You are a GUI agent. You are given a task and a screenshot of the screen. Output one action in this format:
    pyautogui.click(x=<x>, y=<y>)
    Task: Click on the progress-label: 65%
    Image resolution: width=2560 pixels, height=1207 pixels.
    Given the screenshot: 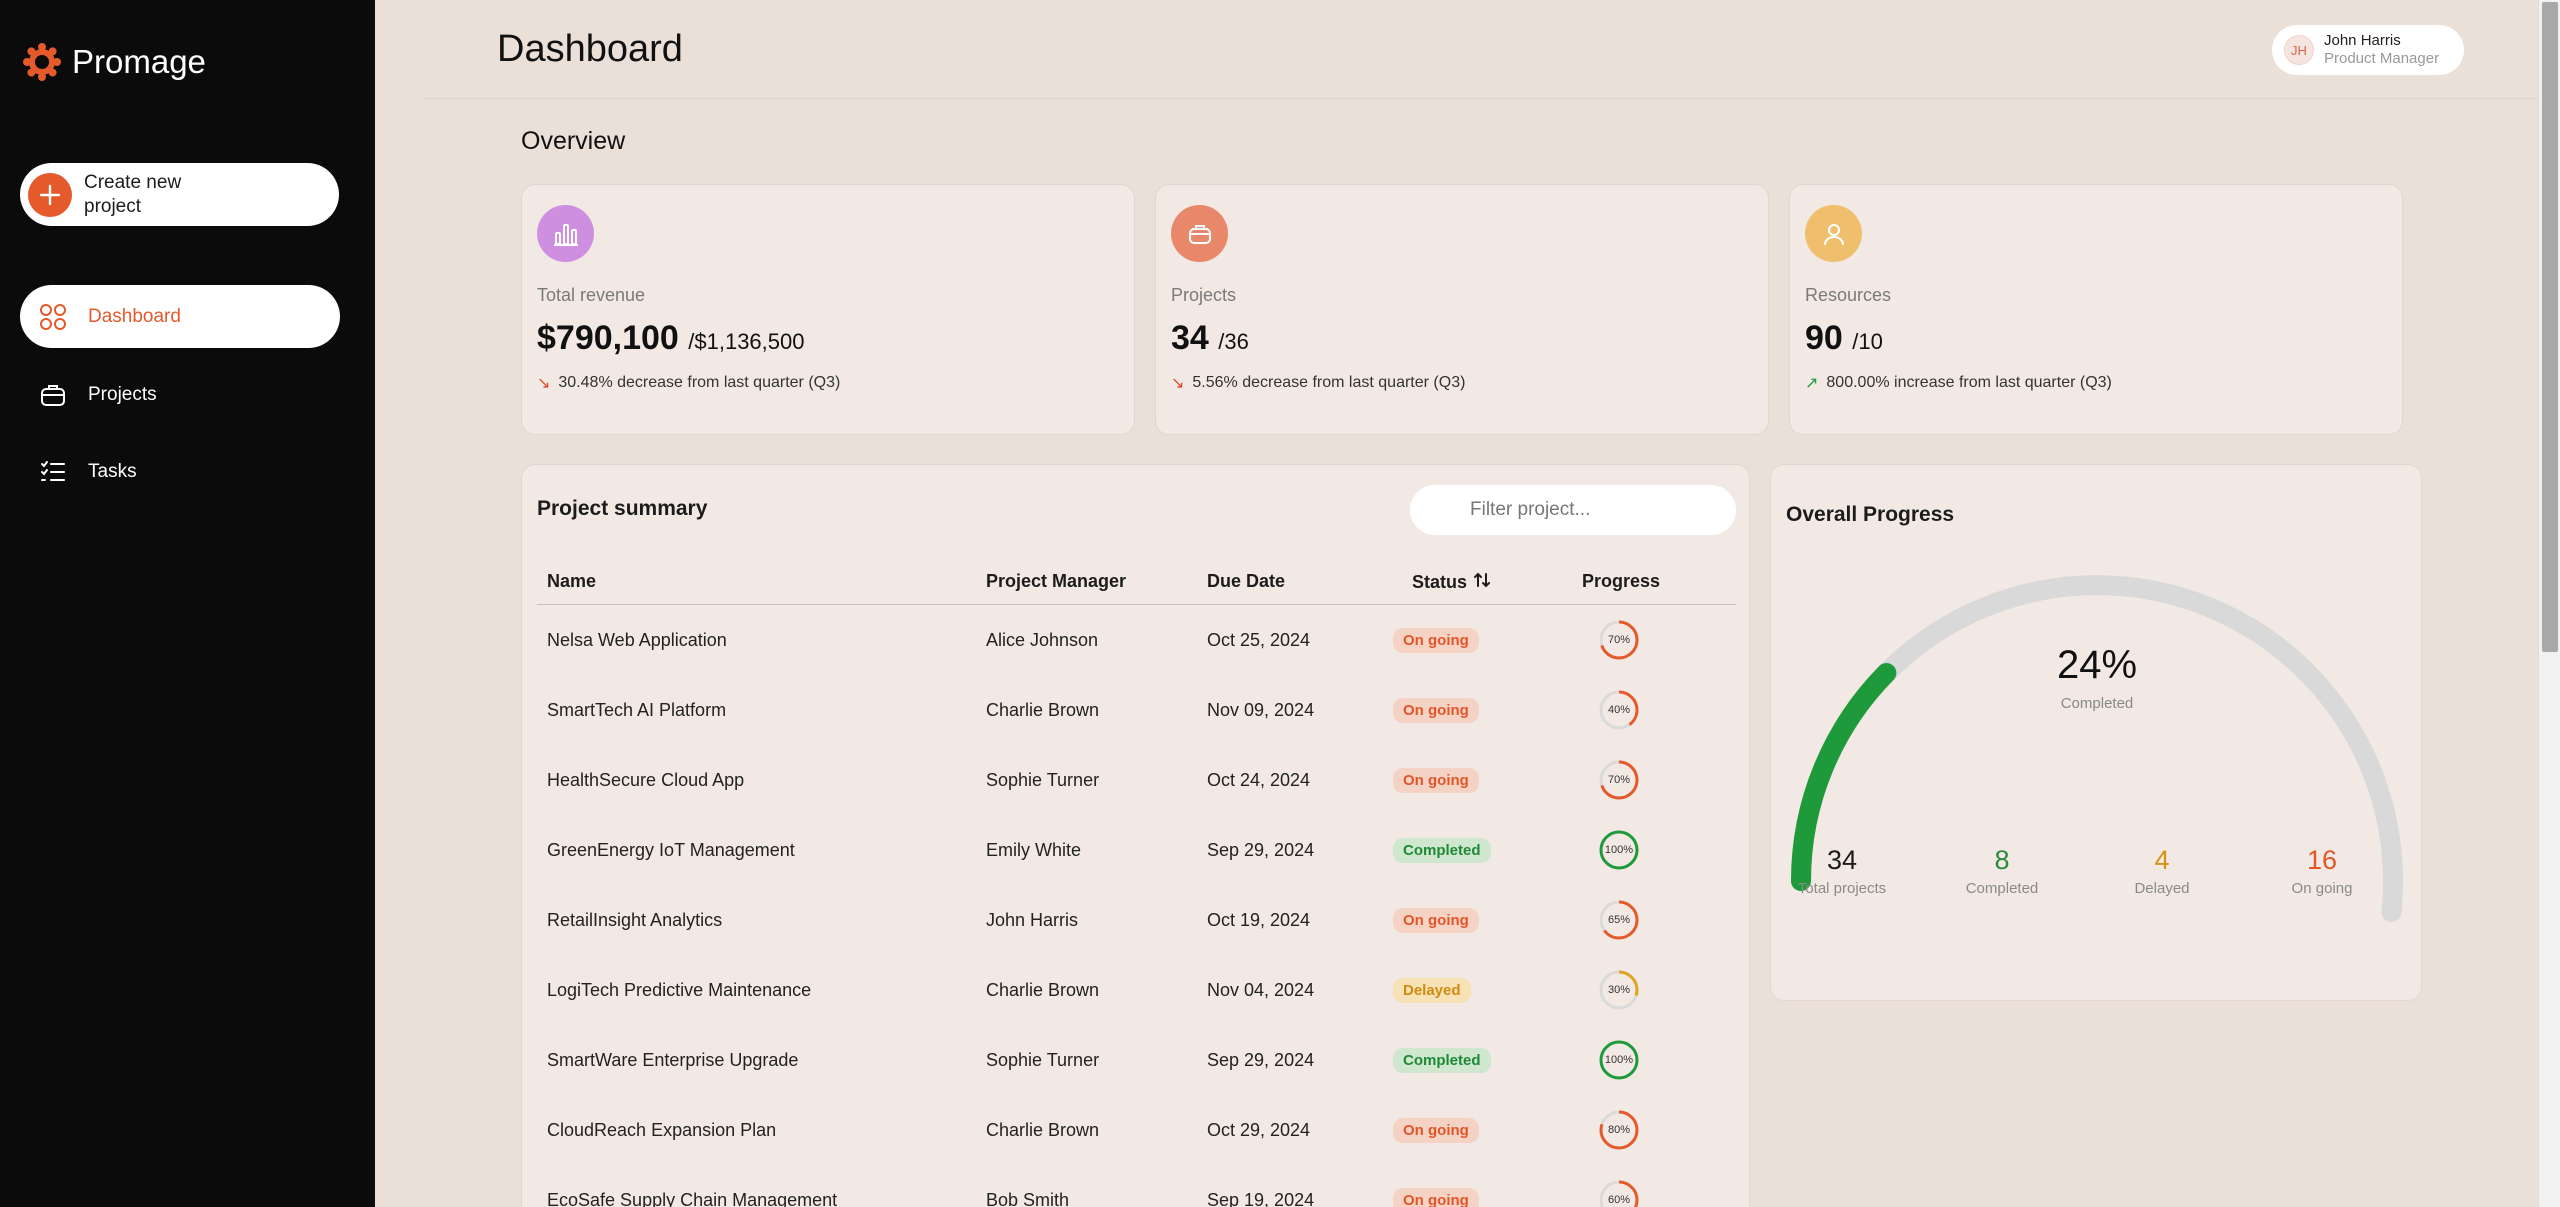 What is the action you would take?
    pyautogui.click(x=1619, y=920)
    